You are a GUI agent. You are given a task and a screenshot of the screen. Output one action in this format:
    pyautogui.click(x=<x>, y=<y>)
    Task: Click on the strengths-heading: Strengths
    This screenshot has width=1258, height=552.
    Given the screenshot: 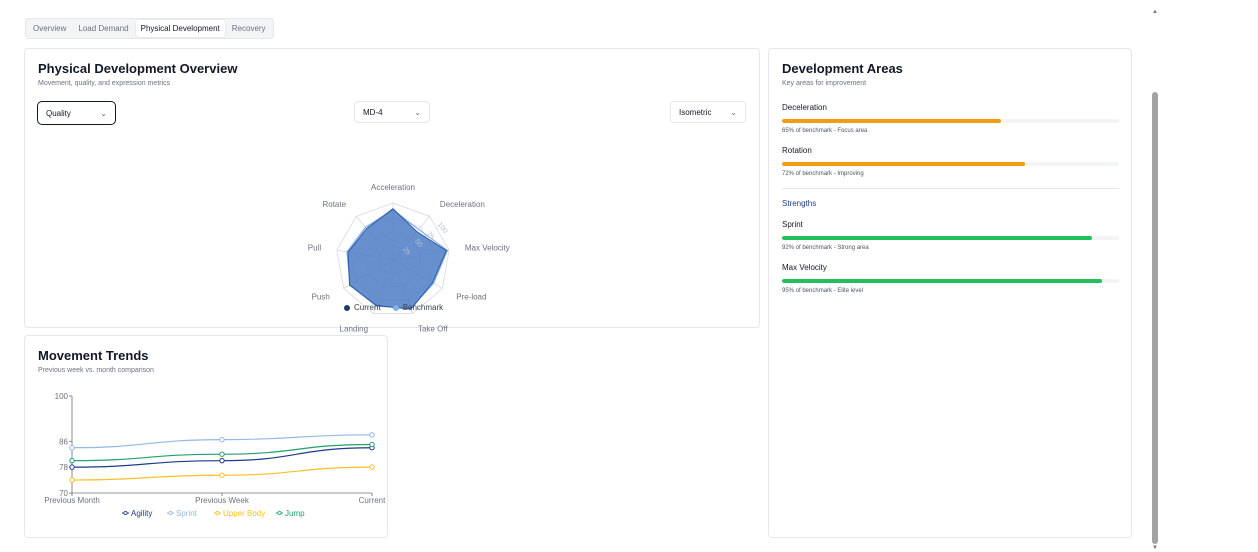 What is the action you would take?
    pyautogui.click(x=799, y=203)
    